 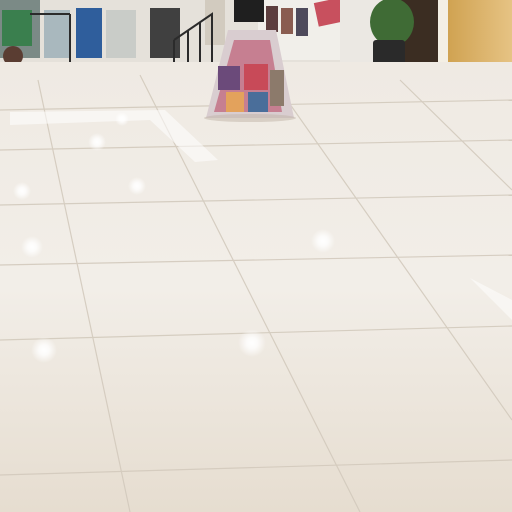 What do you see at coordinates (443, 36) in the screenshot?
I see `right-shop-pillar` at bounding box center [443, 36].